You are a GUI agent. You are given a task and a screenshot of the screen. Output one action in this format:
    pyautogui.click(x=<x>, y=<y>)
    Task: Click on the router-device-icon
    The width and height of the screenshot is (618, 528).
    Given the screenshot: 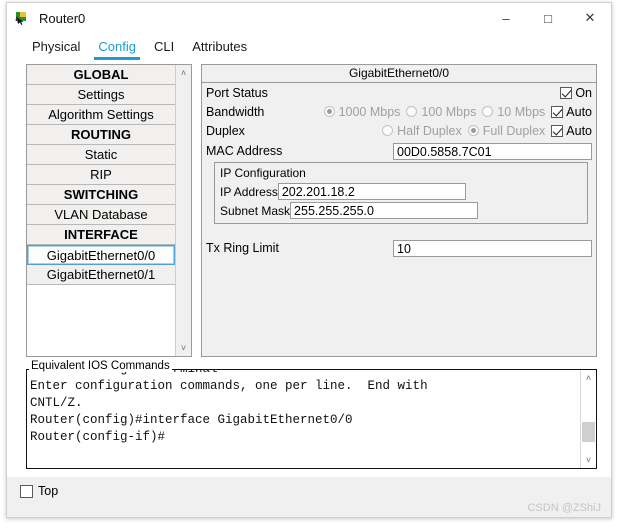 What is the action you would take?
    pyautogui.click(x=23, y=18)
    